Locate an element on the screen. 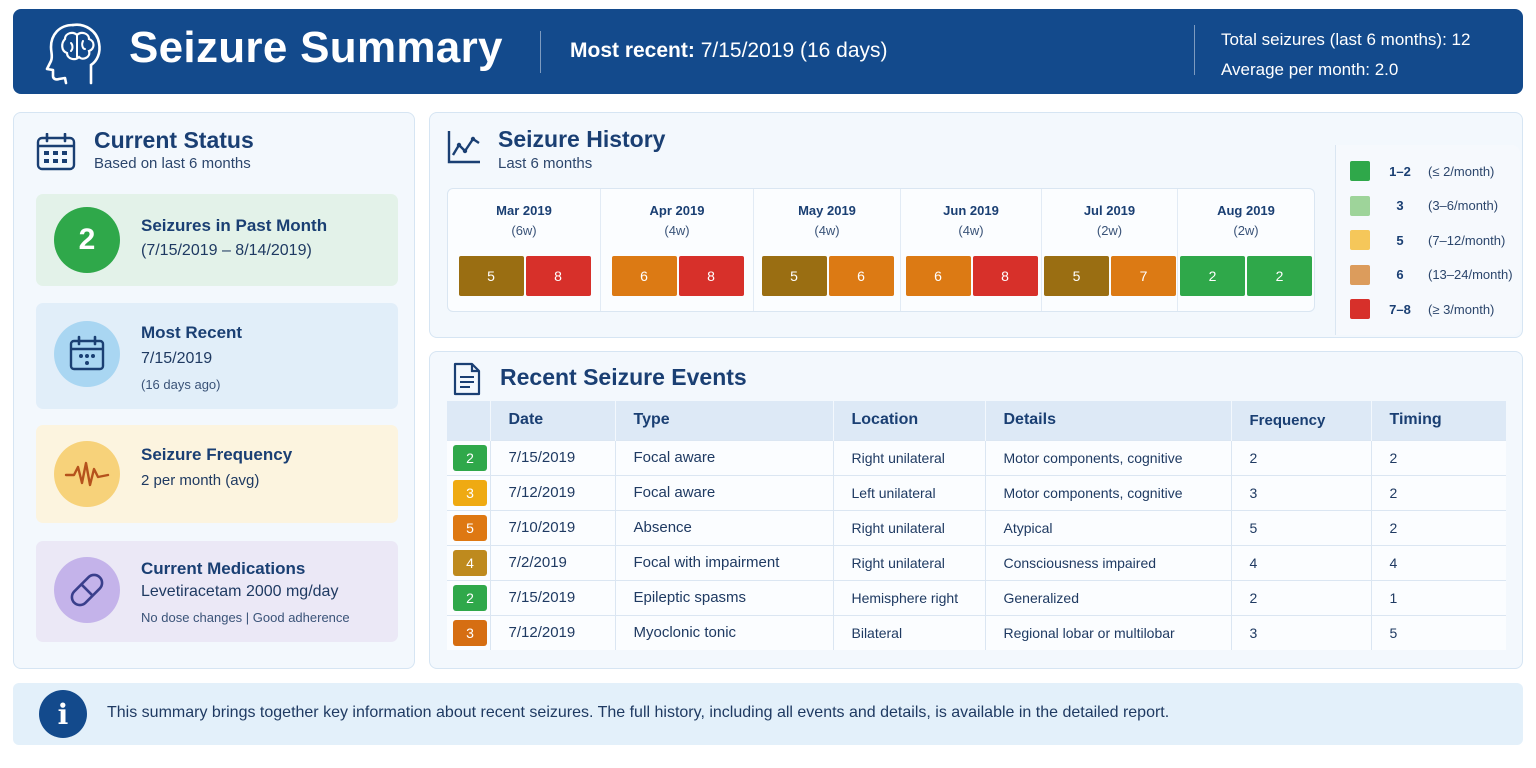 The width and height of the screenshot is (1536, 768). current-status-subtitle: Based on last 6 months is located at coordinates (172, 163).